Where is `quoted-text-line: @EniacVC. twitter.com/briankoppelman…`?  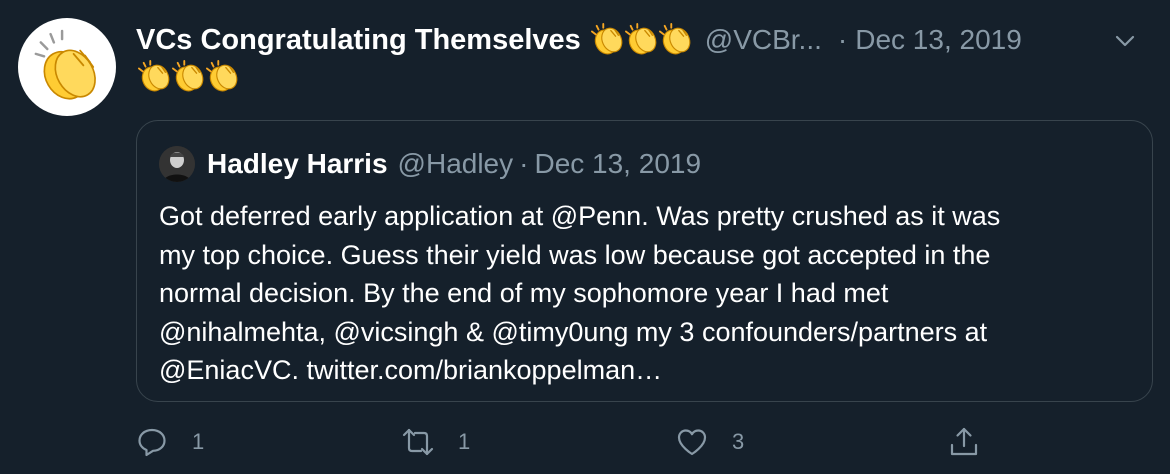
quoted-text-line: @EniacVC. twitter.com/briankoppelman… is located at coordinates (411, 370).